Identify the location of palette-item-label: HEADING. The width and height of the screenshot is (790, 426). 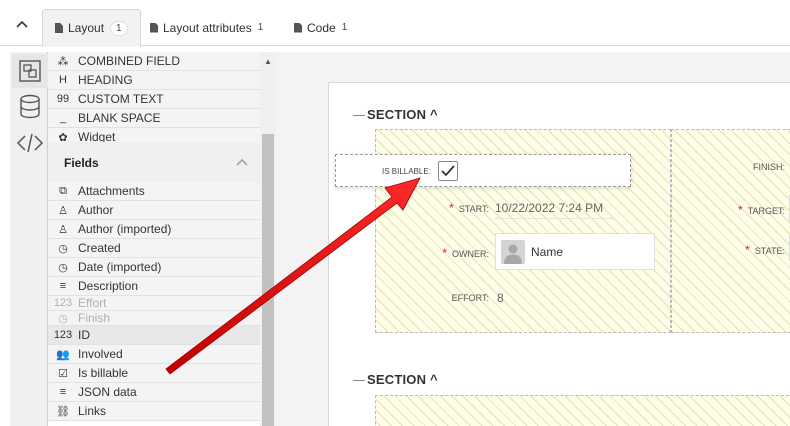
(105, 80).